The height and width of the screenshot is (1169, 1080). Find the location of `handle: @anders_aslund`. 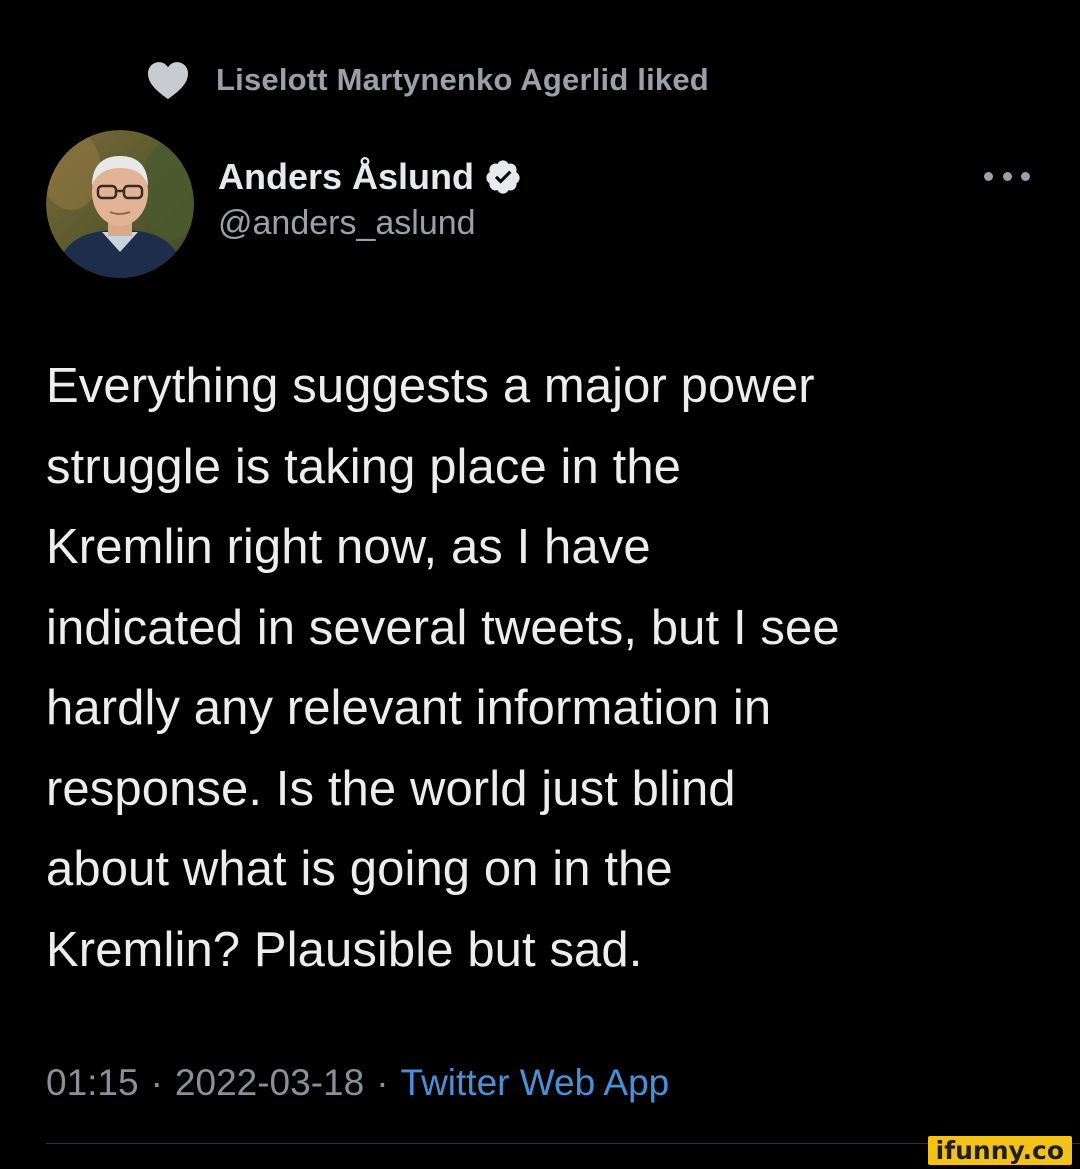

handle: @anders_aslund is located at coordinates (370, 223).